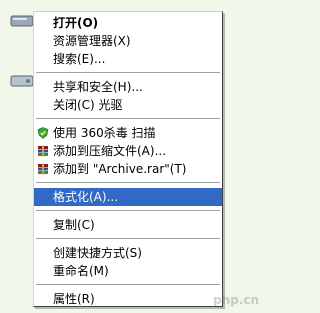 The image size is (320, 313). What do you see at coordinates (128, 105) in the screenshot?
I see `menu-item-close-drive: 关闭(C) 光驱` at bounding box center [128, 105].